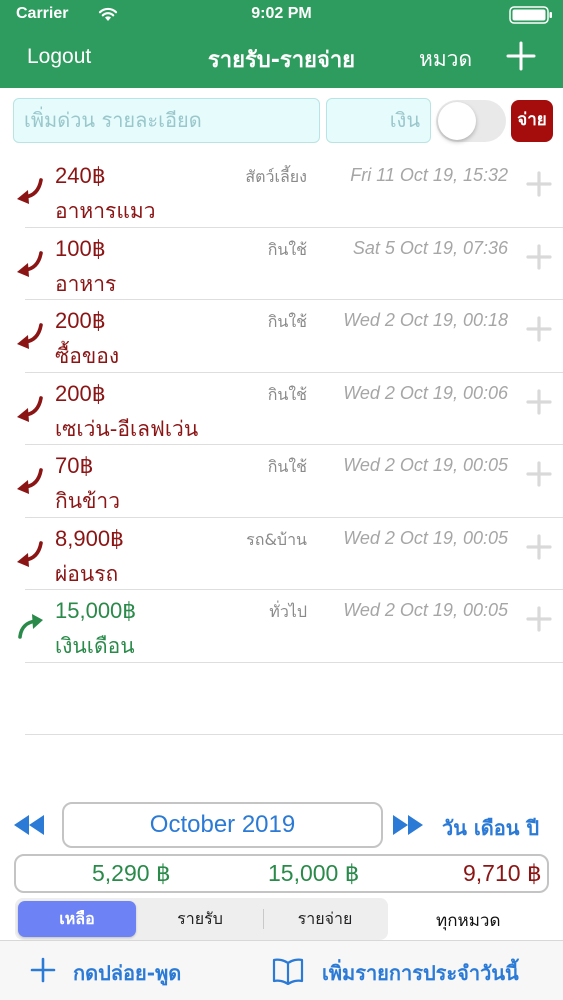  I want to click on transaction-amount: 240฿, so click(80, 175).